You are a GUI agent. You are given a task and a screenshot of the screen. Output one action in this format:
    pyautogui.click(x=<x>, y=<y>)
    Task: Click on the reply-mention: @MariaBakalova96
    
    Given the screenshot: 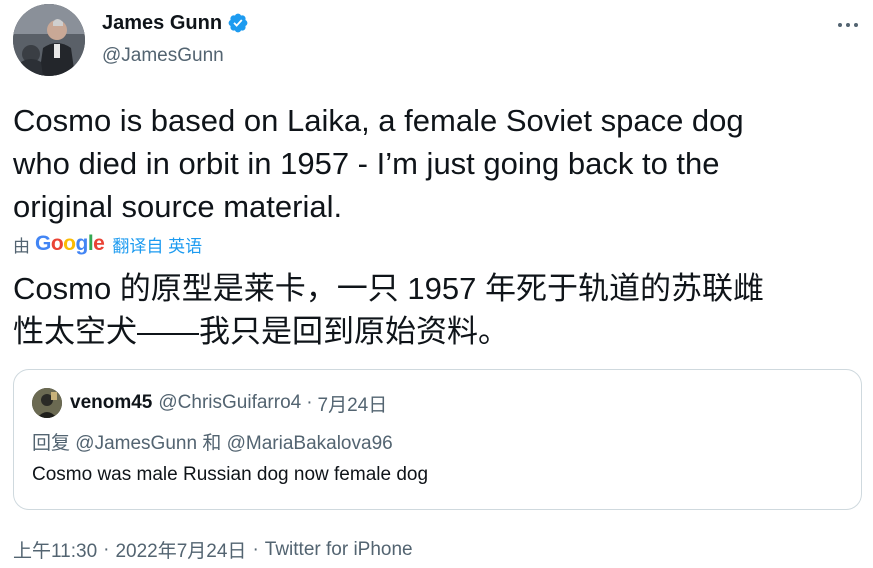 What is the action you would take?
    pyautogui.click(x=310, y=443)
    